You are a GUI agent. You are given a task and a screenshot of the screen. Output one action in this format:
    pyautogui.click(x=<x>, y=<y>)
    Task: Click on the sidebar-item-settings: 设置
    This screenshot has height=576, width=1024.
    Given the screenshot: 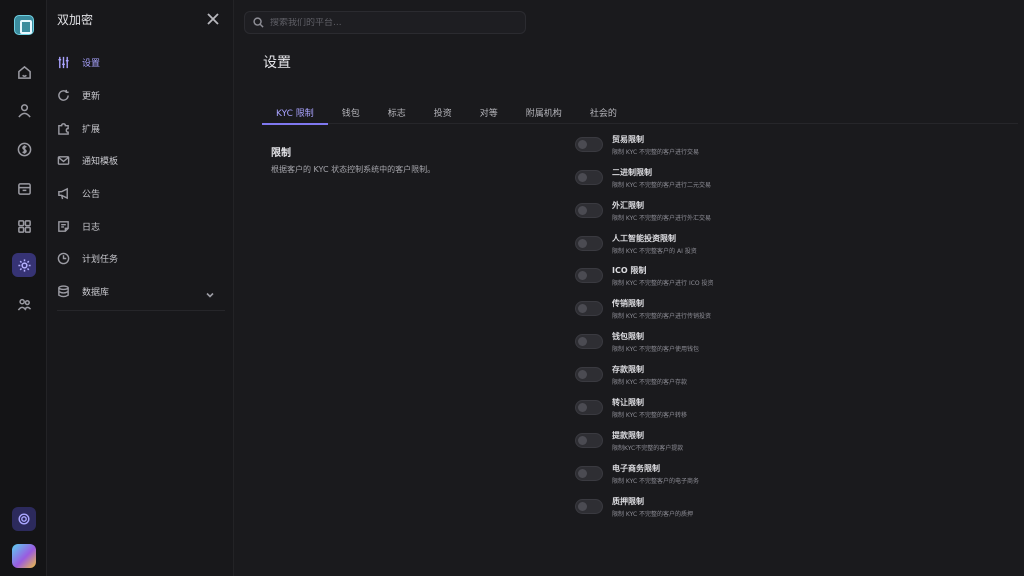 What is the action you would take?
    pyautogui.click(x=141, y=62)
    